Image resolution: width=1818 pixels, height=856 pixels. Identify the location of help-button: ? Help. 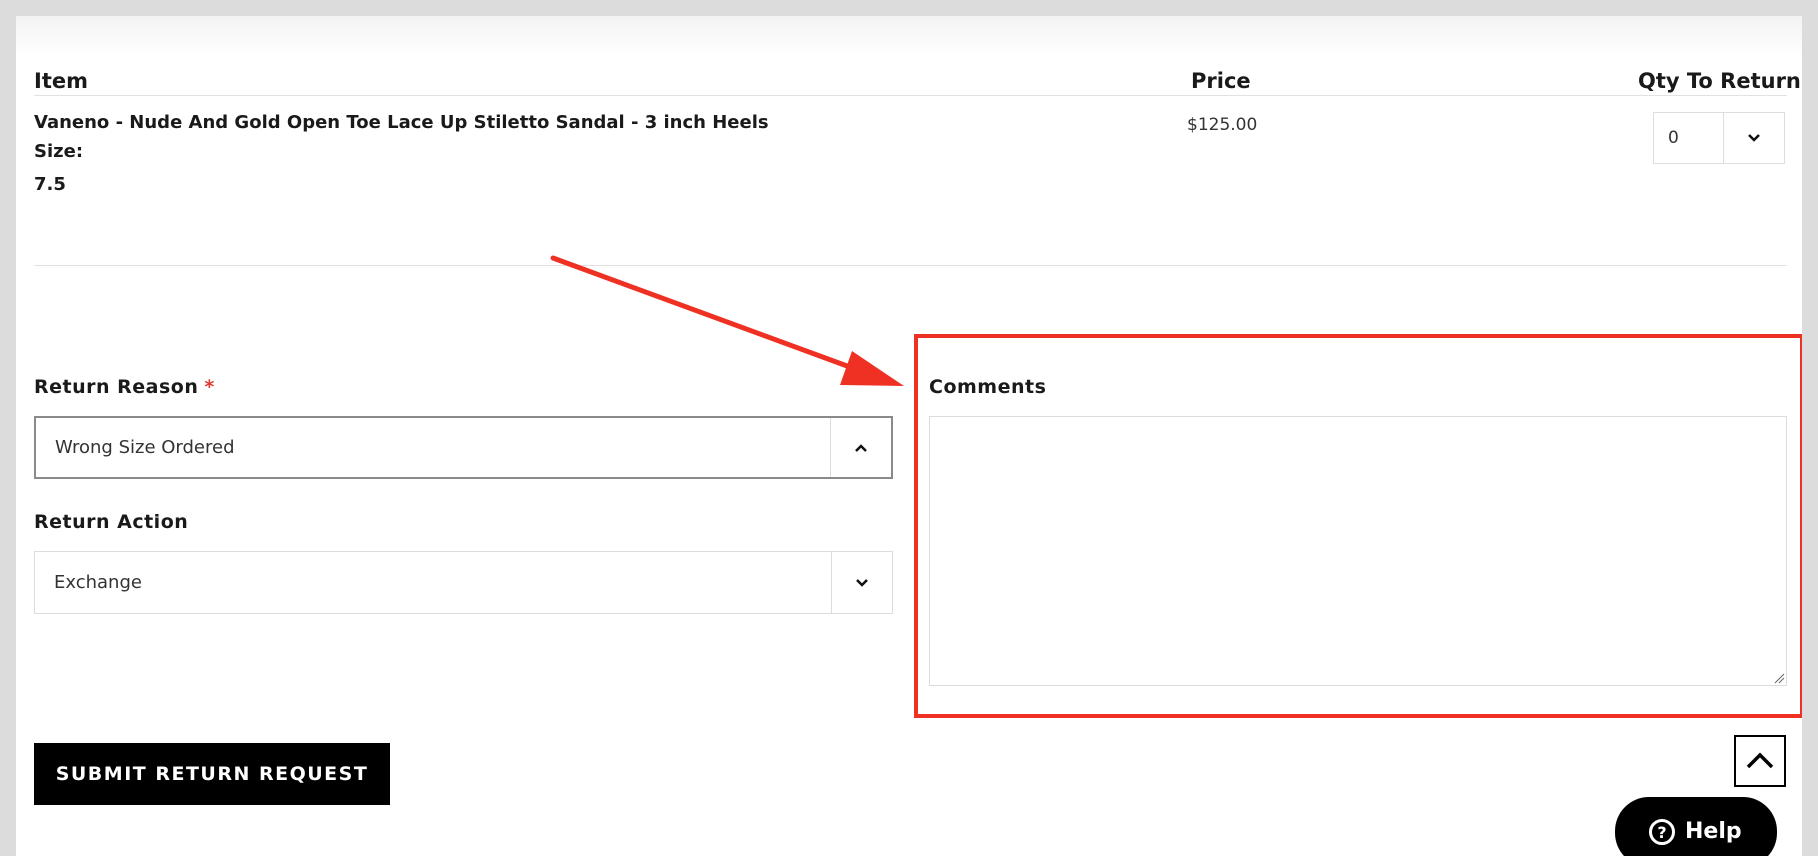
(1696, 826).